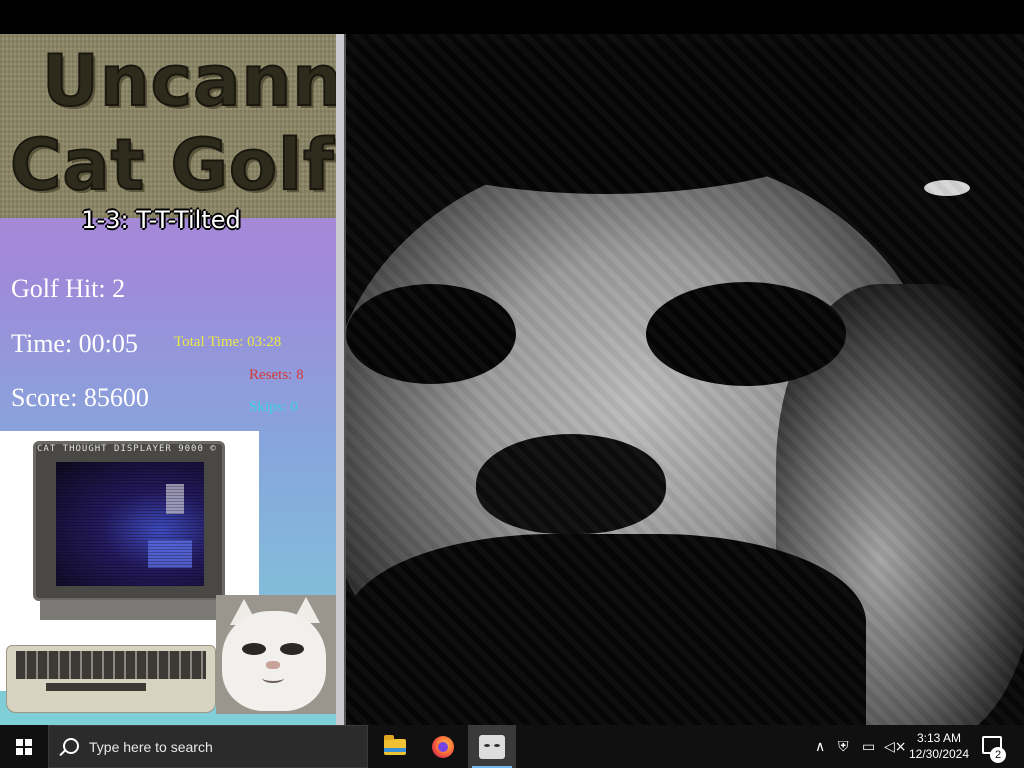 This screenshot has width=1024, height=768. I want to click on taskbar-search-box: Type here to search, so click(208, 746).